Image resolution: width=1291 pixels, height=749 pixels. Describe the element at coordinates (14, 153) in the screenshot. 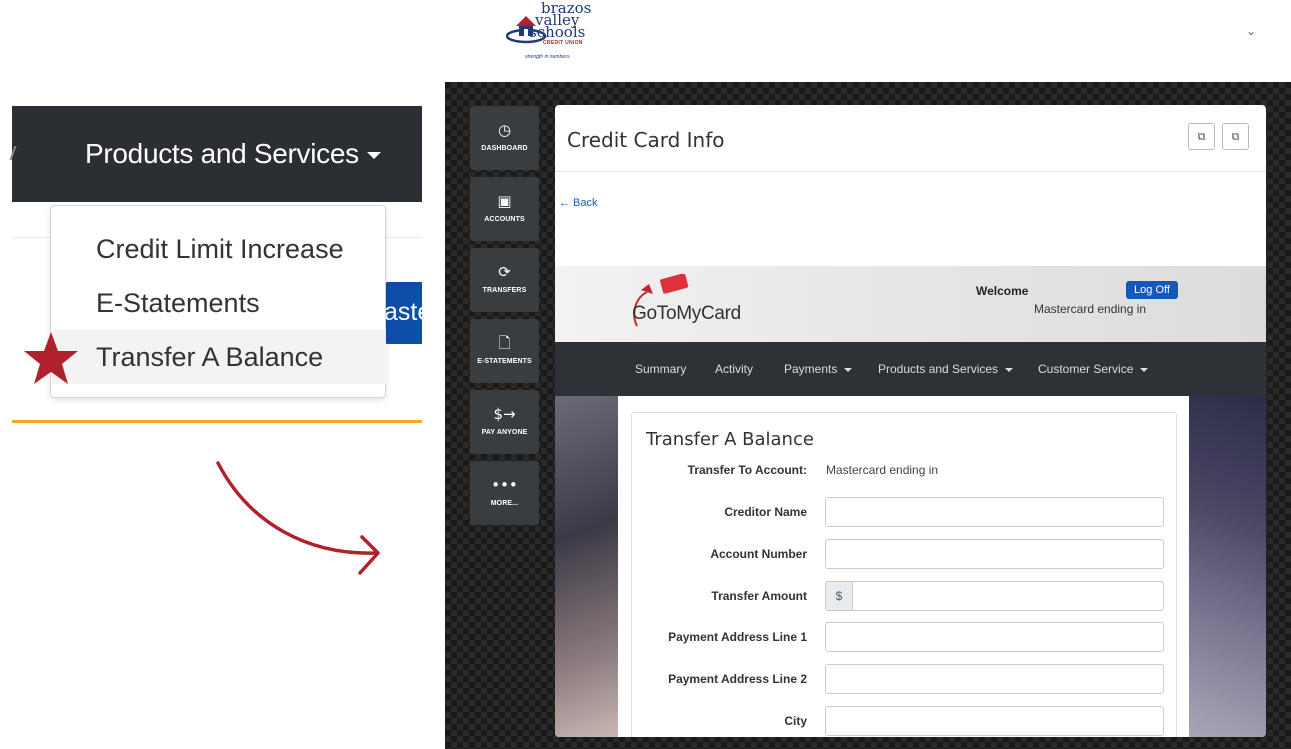

I see `caret-fragment-icon` at that location.